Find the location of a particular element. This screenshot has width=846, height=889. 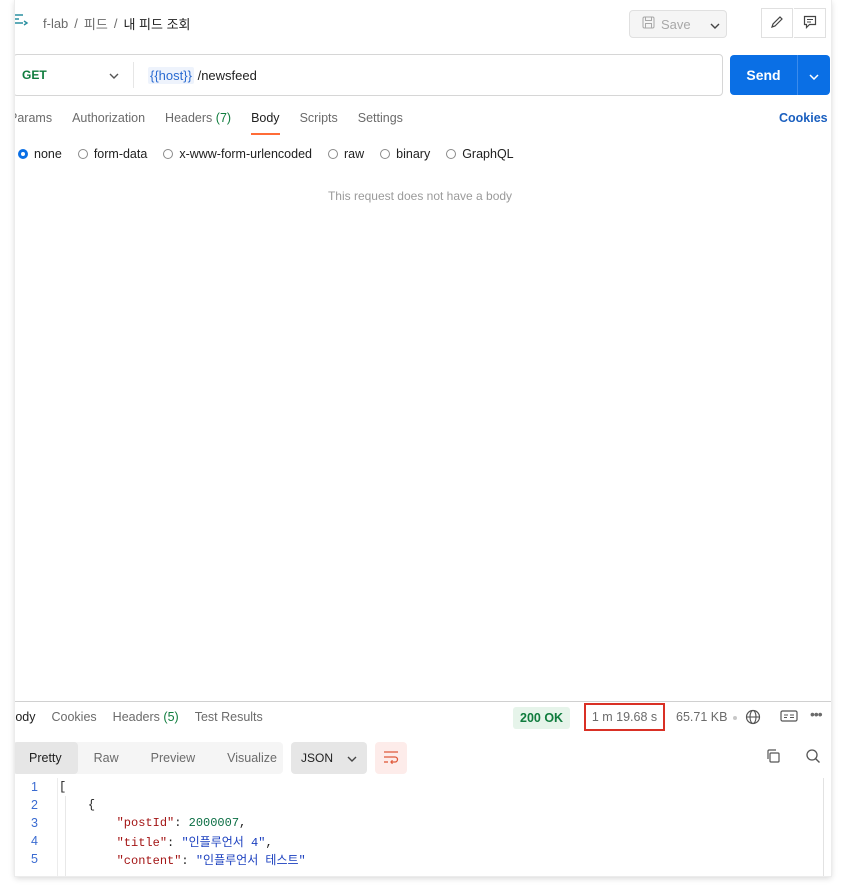

tab-label: Authorization is located at coordinates (109, 118).